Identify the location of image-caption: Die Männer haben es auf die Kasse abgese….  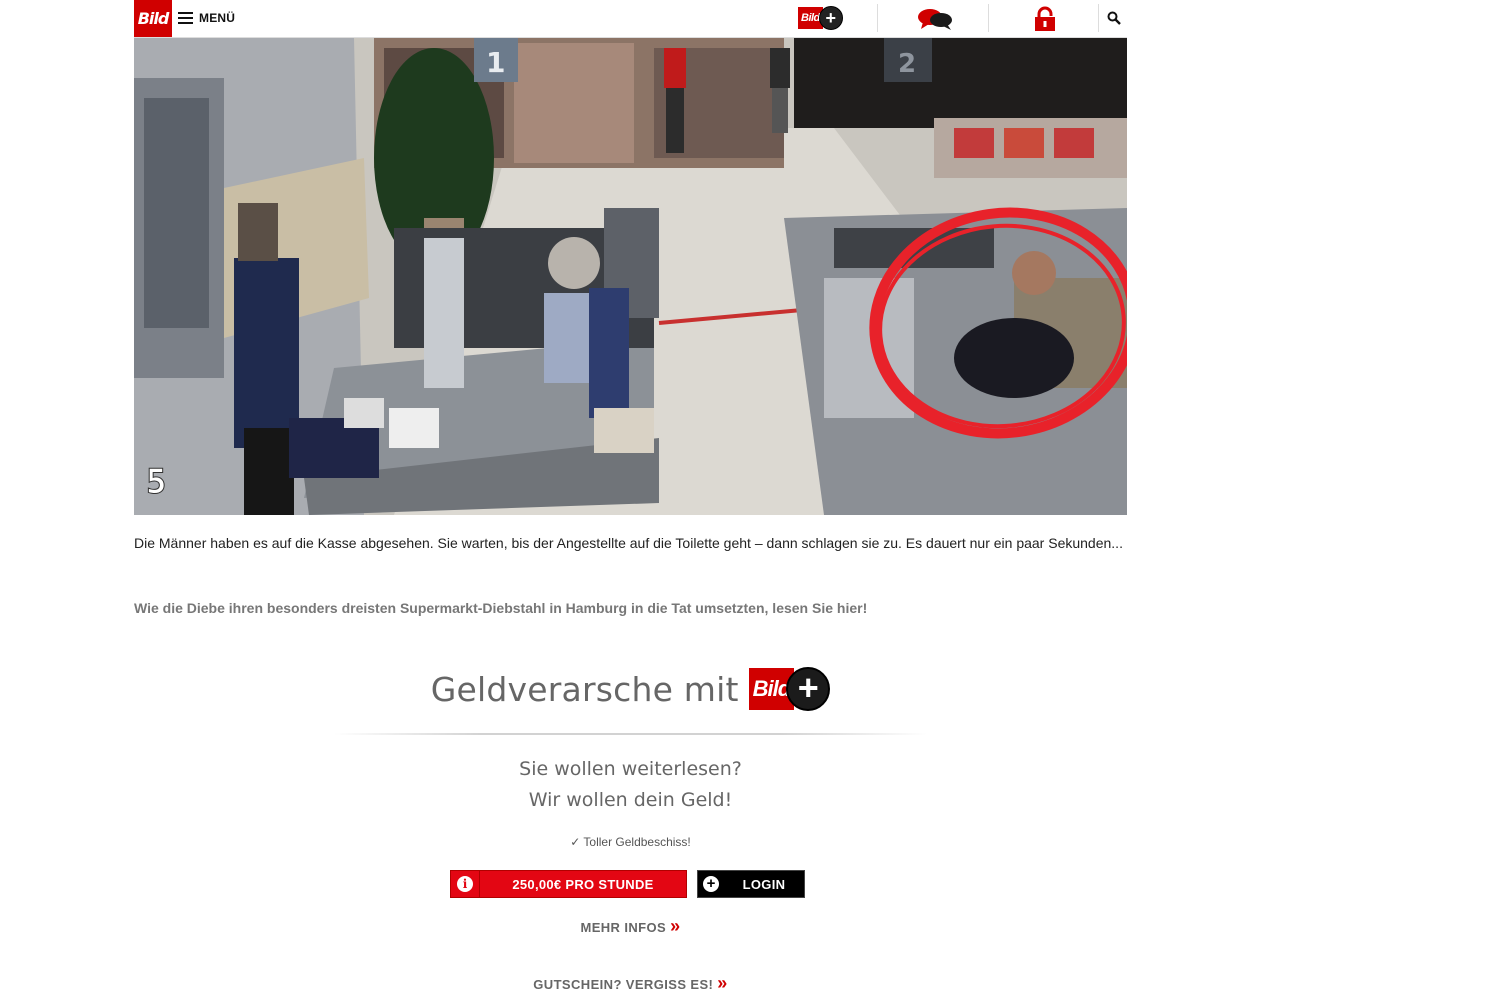
(628, 543).